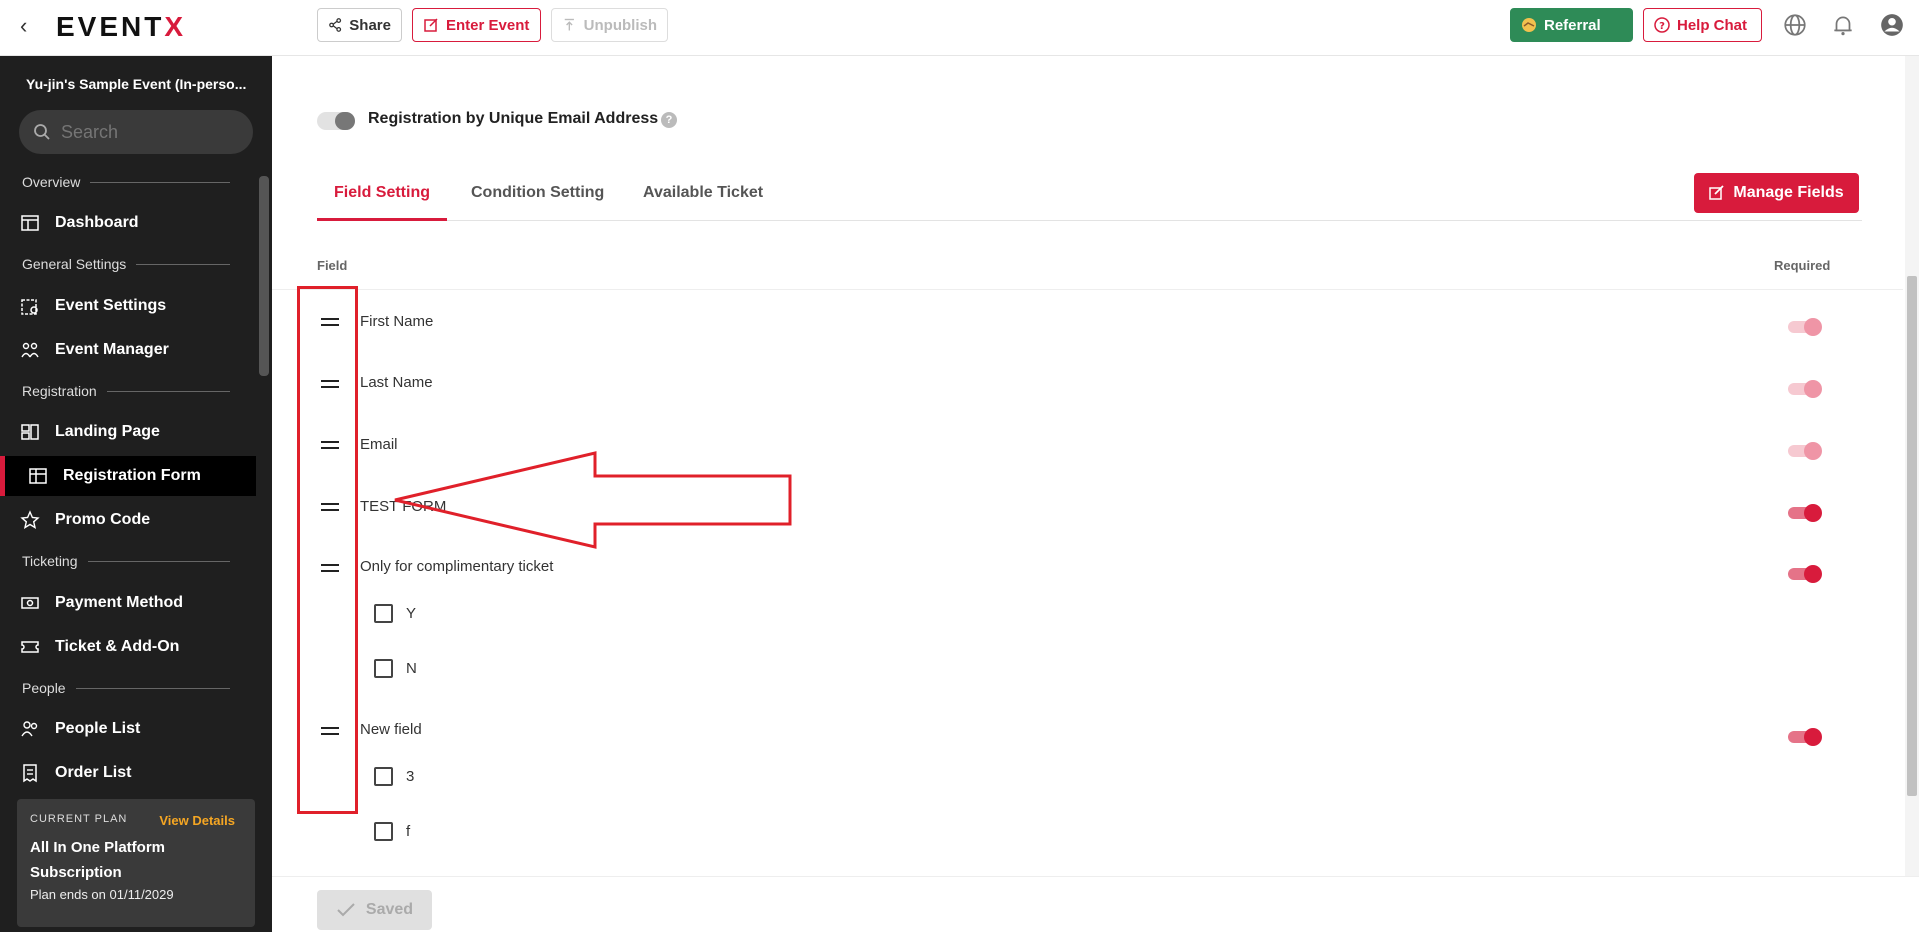 The width and height of the screenshot is (1919, 932). Describe the element at coordinates (411, 668) in the screenshot. I see `option-label-n: N` at that location.